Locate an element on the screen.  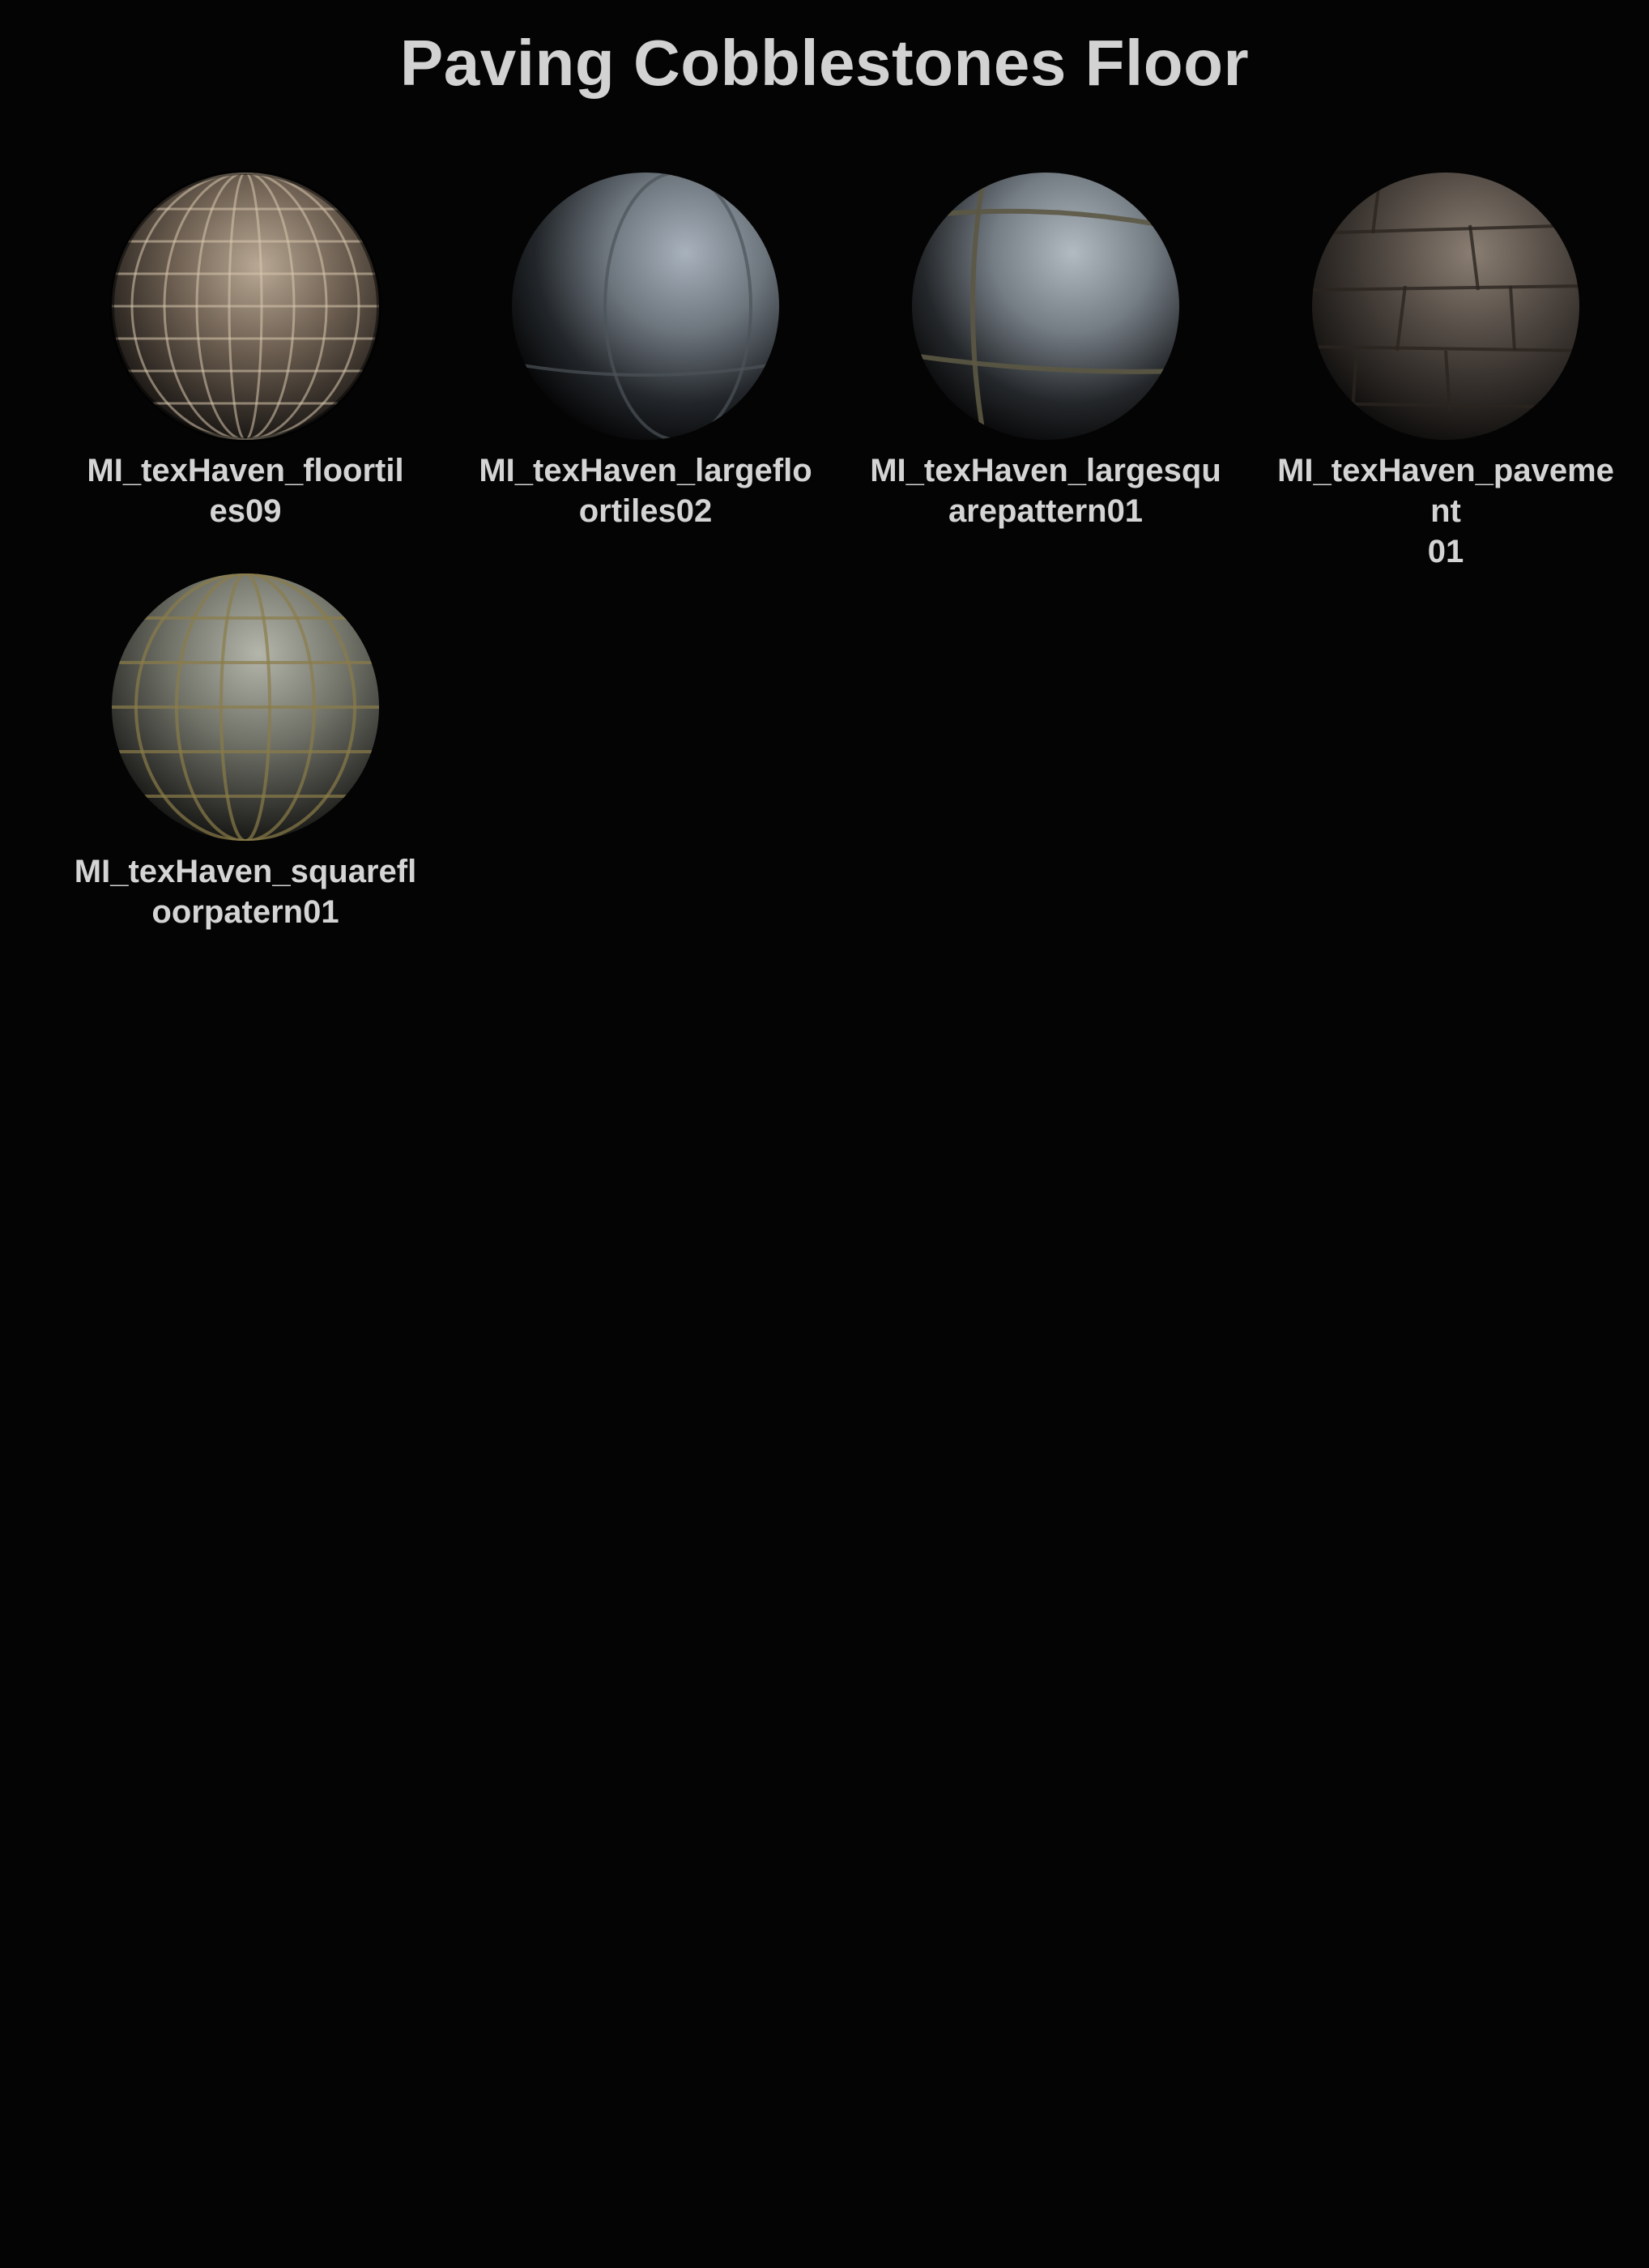
material-name-label: MI_texHaven_largeflo ortiles02 is located at coordinates (645, 491).